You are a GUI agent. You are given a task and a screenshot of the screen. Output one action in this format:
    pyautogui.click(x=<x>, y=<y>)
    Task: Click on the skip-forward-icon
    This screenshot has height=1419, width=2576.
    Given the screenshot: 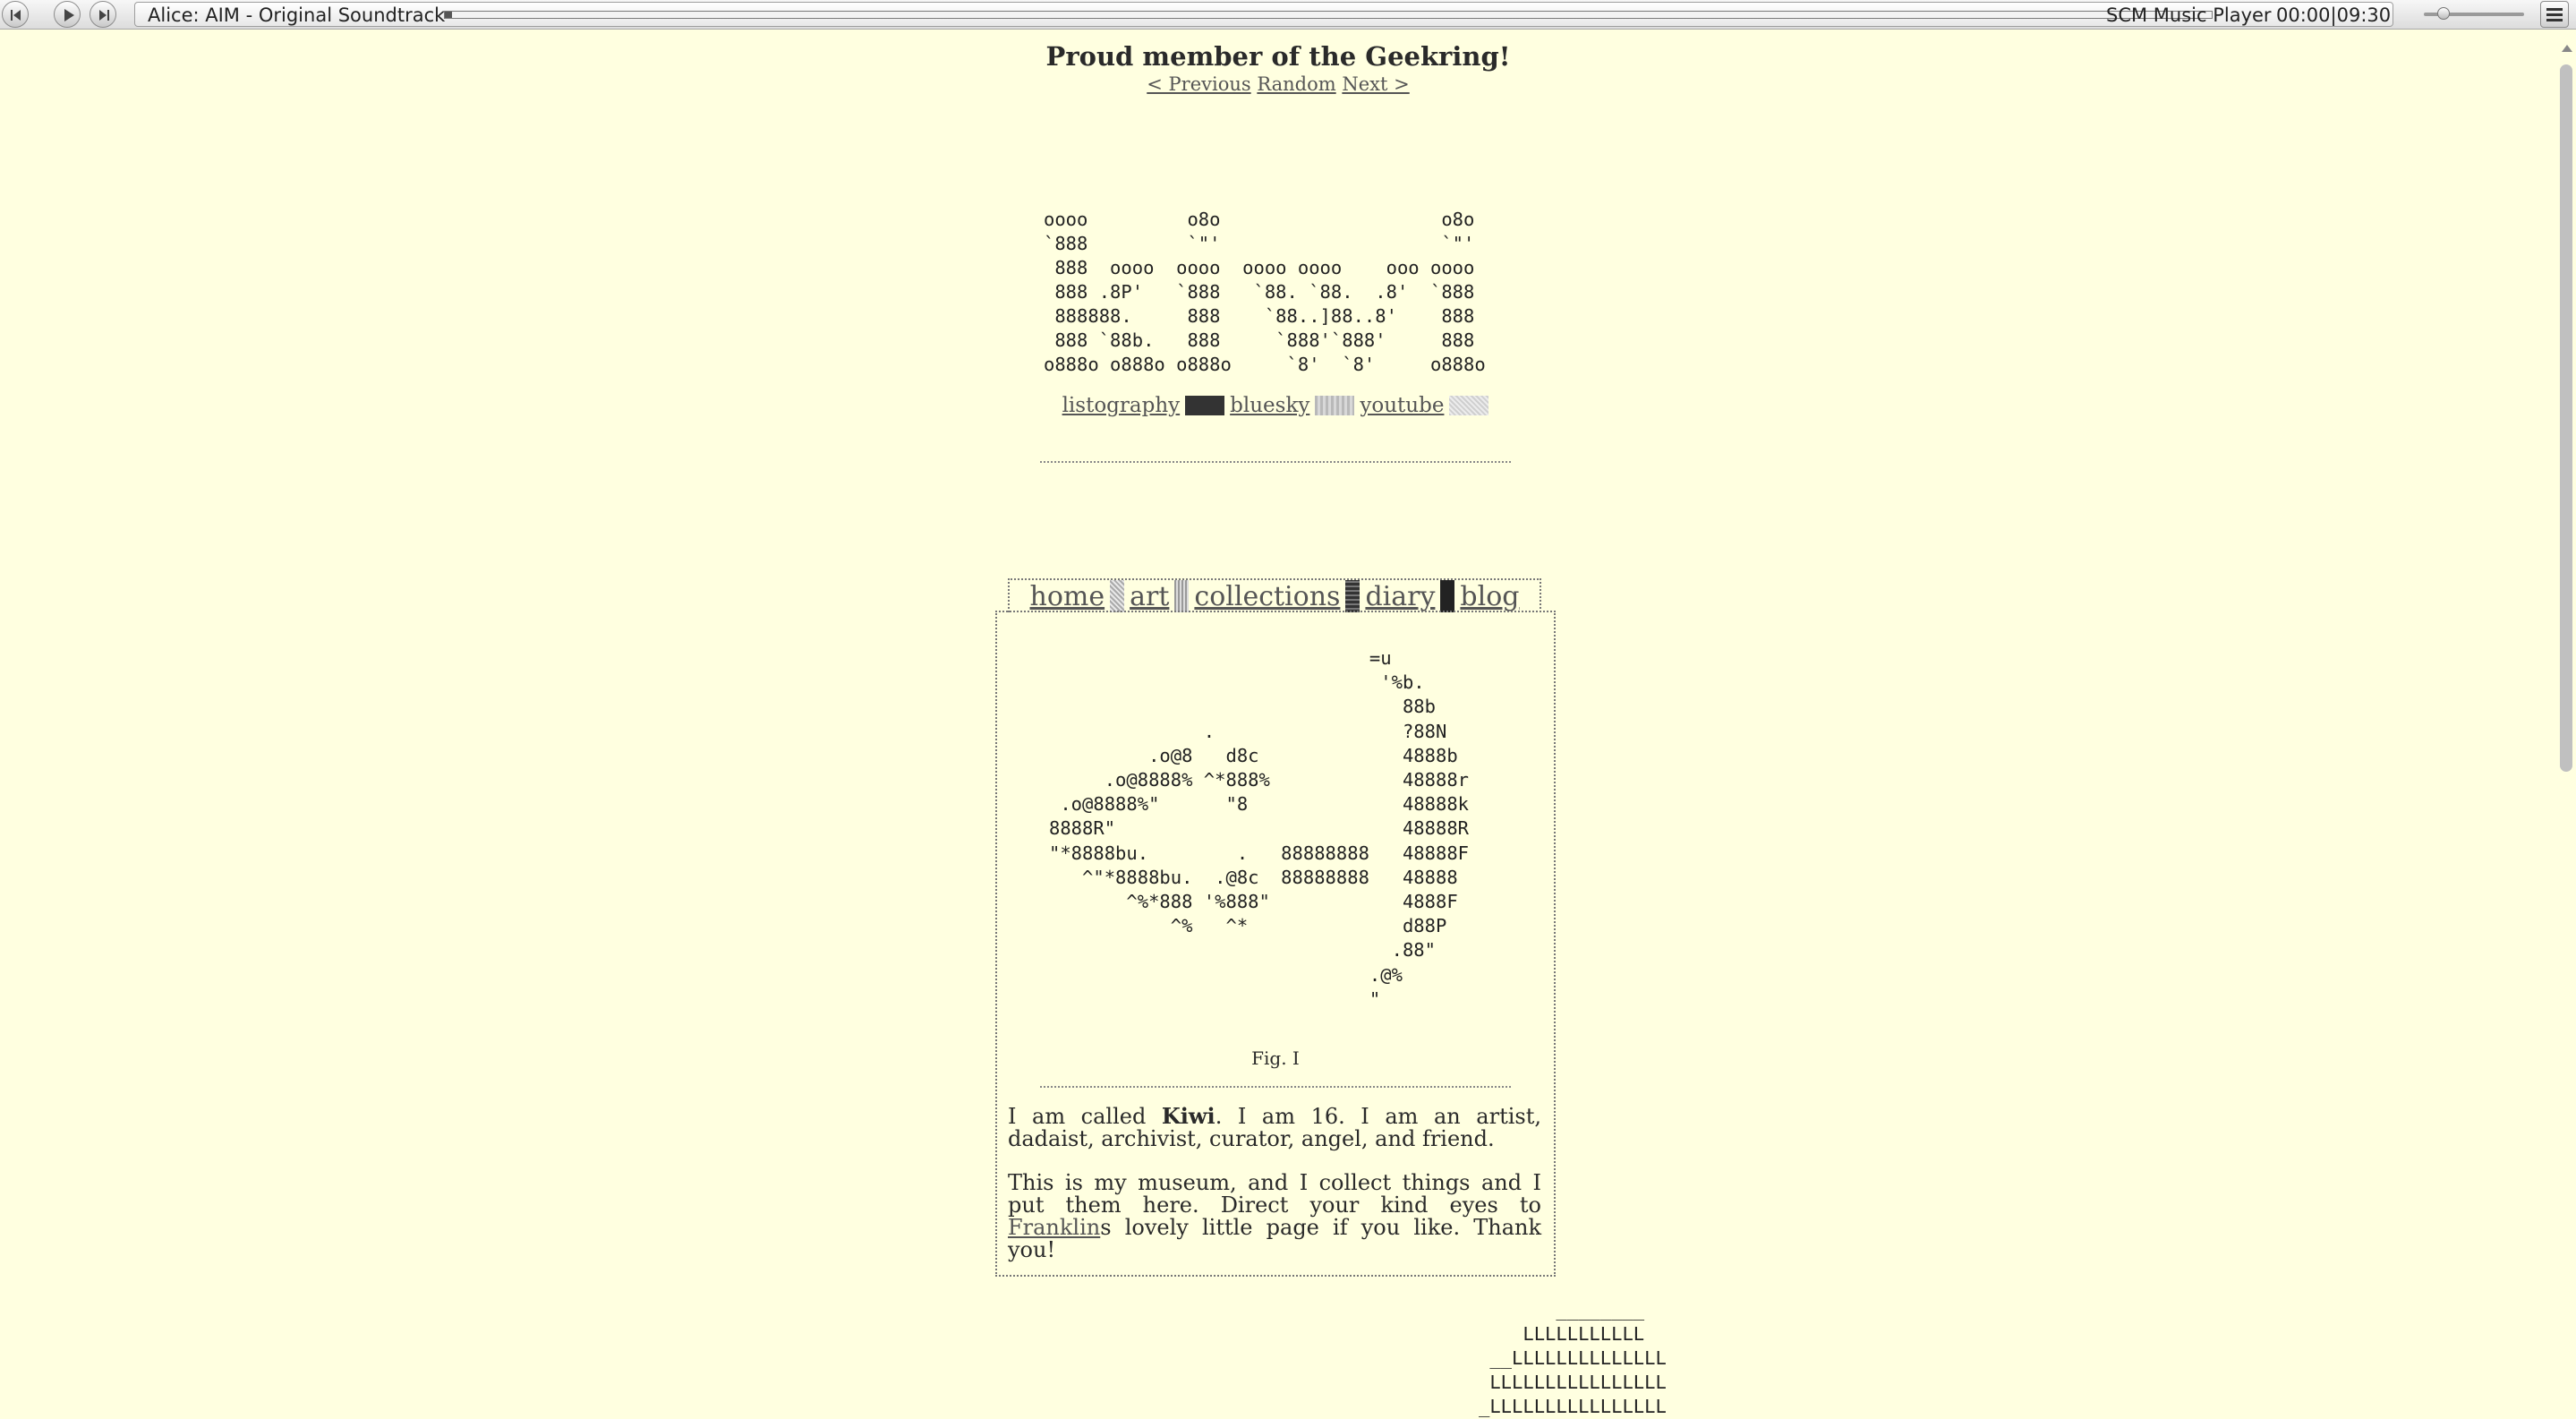 What is the action you would take?
    pyautogui.click(x=104, y=16)
    